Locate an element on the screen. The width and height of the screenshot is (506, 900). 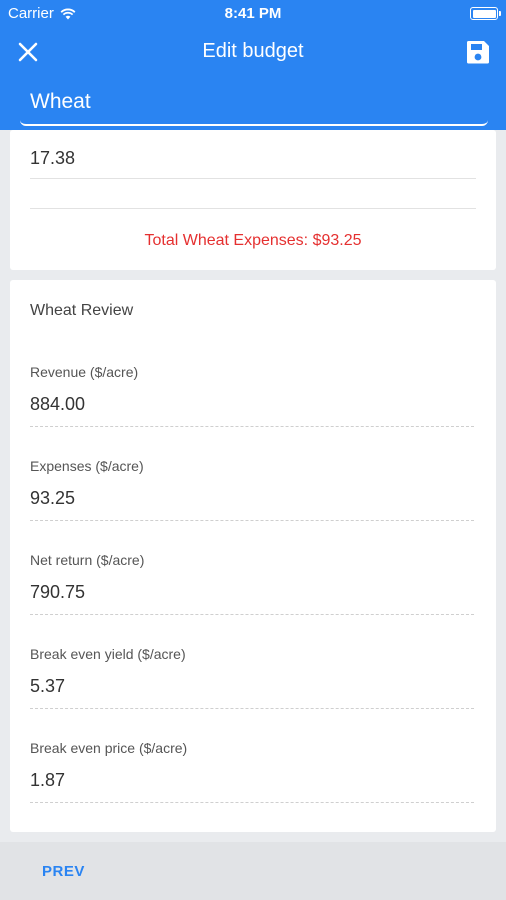
field-label: Expenses ($/acre) is located at coordinates (87, 466).